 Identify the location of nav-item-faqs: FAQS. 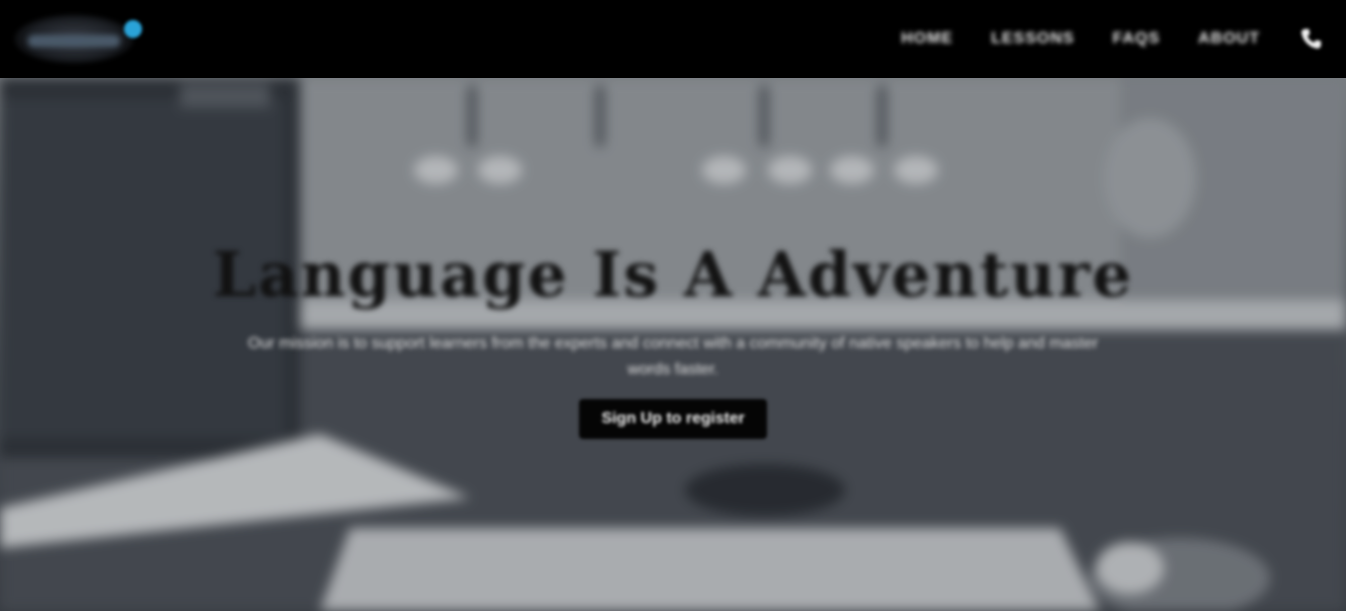
(1137, 39).